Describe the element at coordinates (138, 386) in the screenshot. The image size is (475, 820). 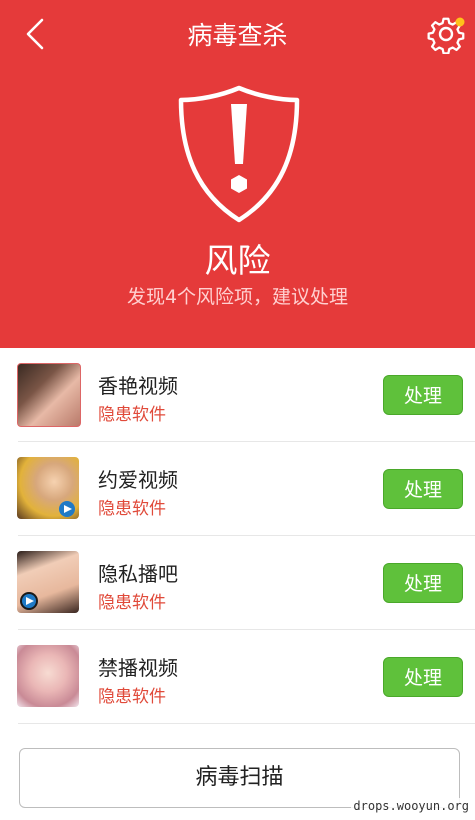
I see `app-name: 香艳视频` at that location.